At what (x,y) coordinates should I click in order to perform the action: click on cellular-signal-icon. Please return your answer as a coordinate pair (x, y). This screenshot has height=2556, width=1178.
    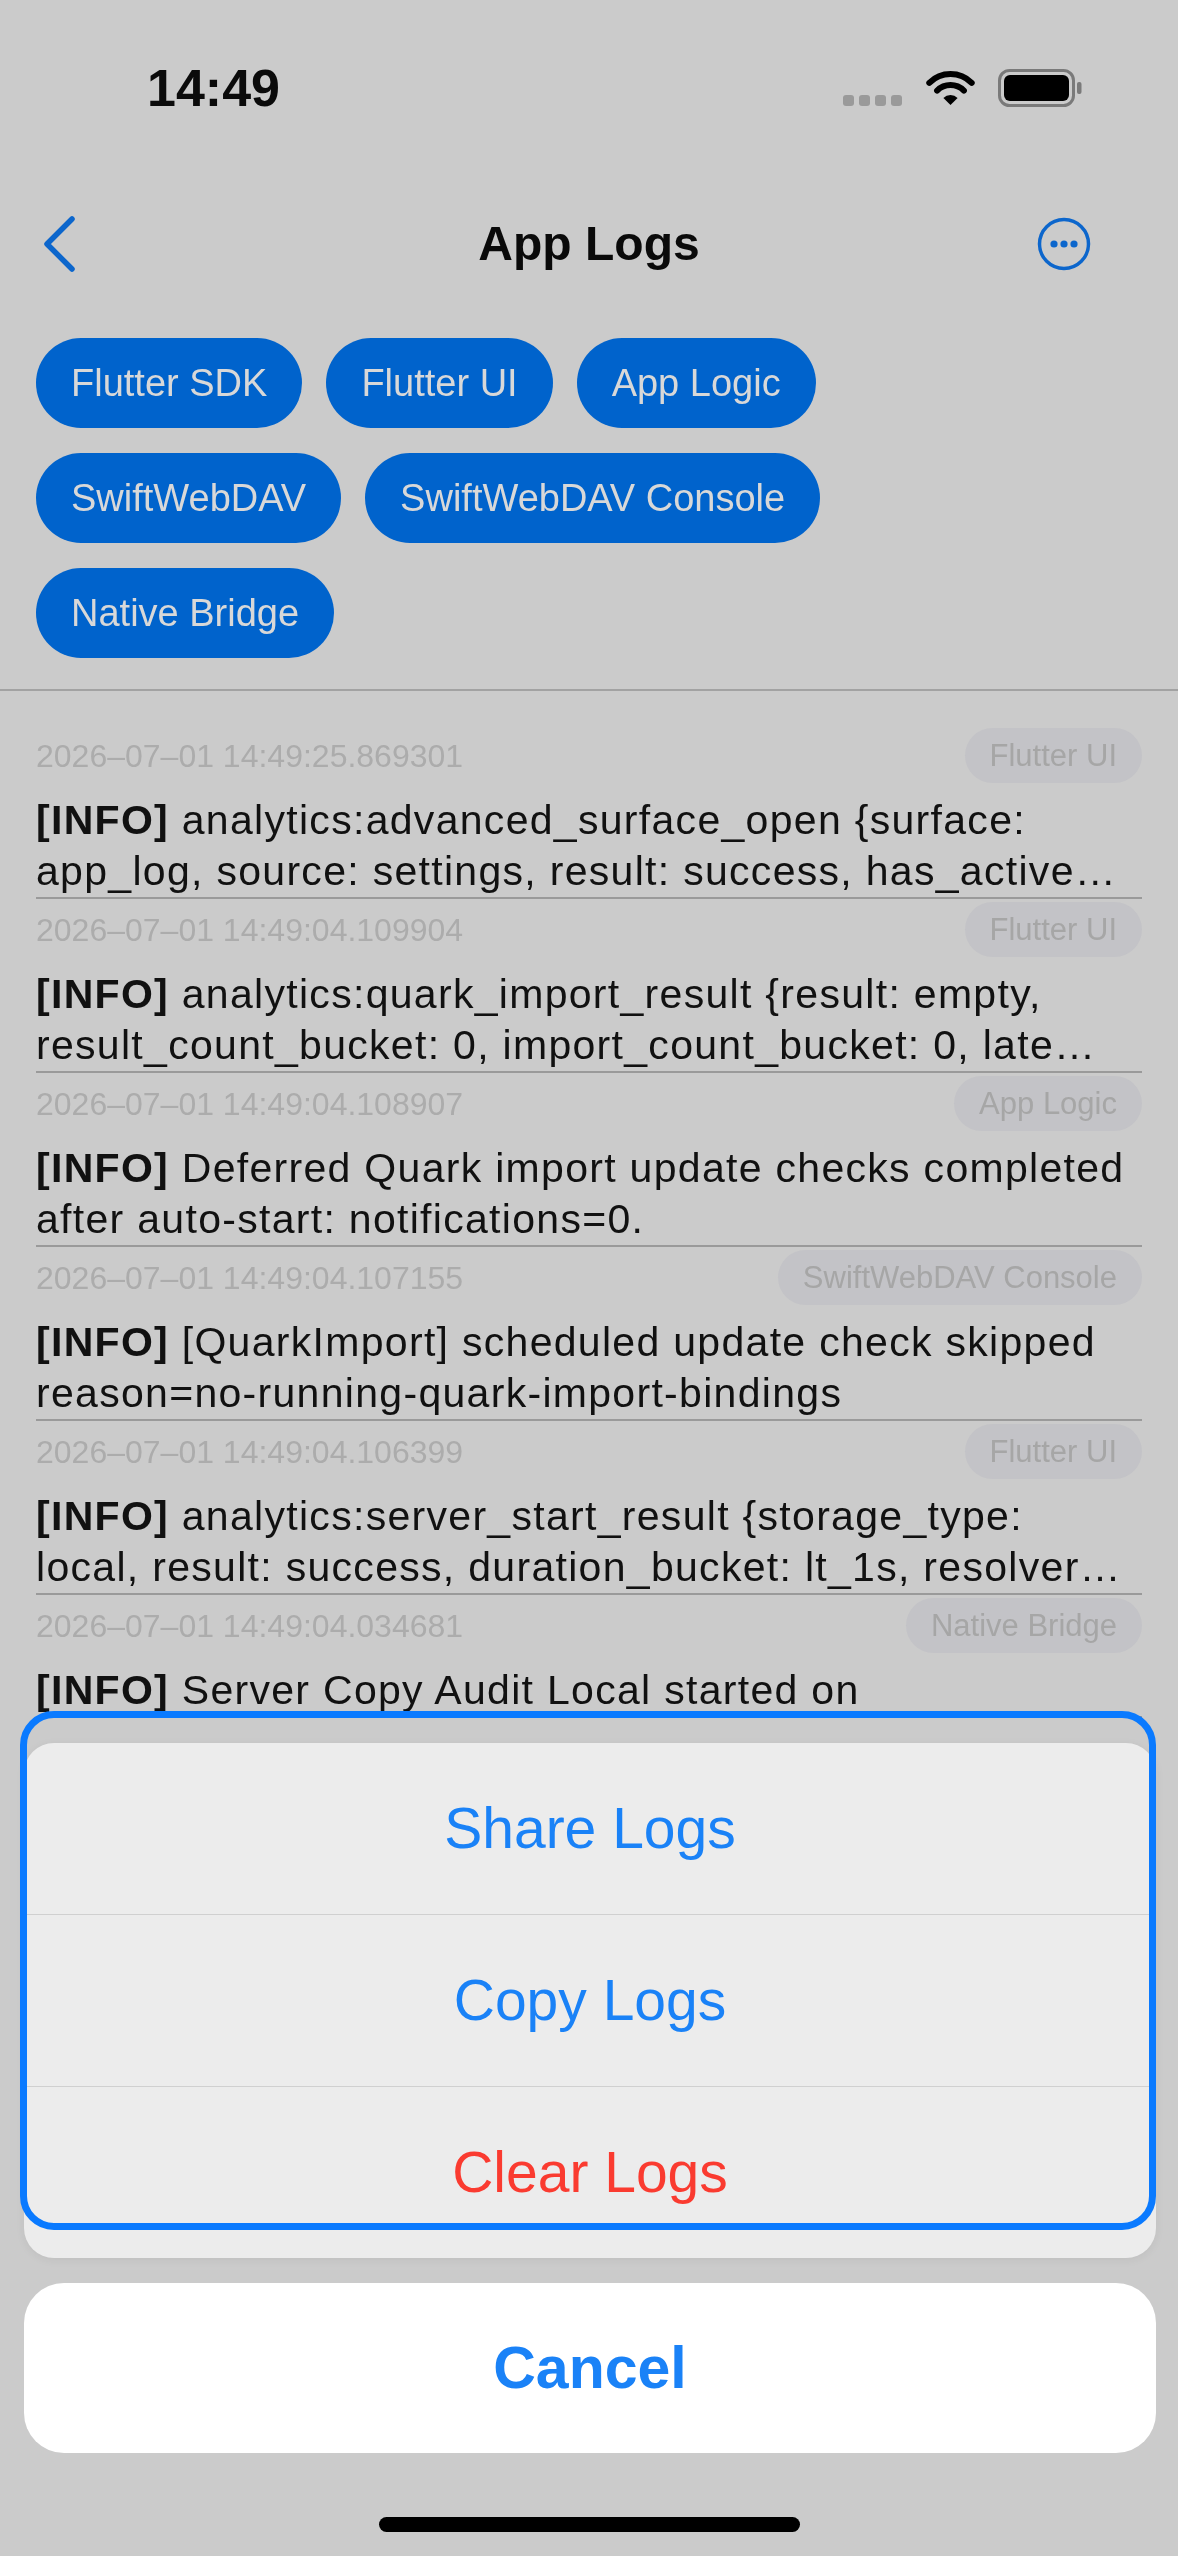
    Looking at the image, I should click on (873, 100).